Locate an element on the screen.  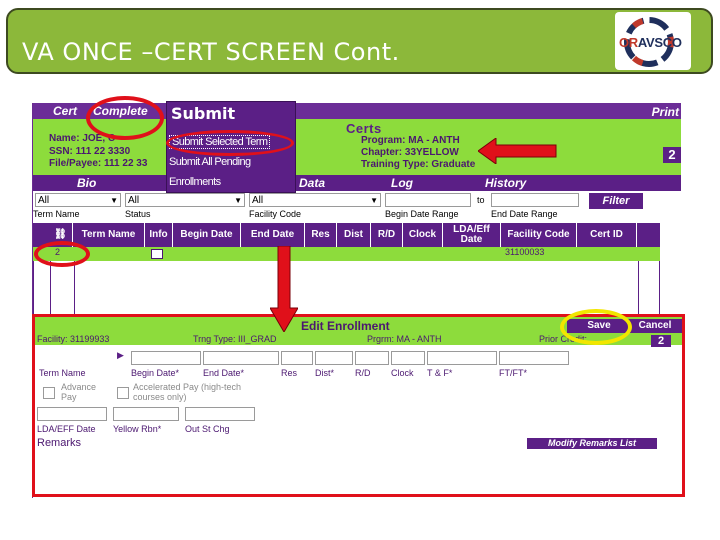
nav-log: Log is located at coordinates (402, 183).